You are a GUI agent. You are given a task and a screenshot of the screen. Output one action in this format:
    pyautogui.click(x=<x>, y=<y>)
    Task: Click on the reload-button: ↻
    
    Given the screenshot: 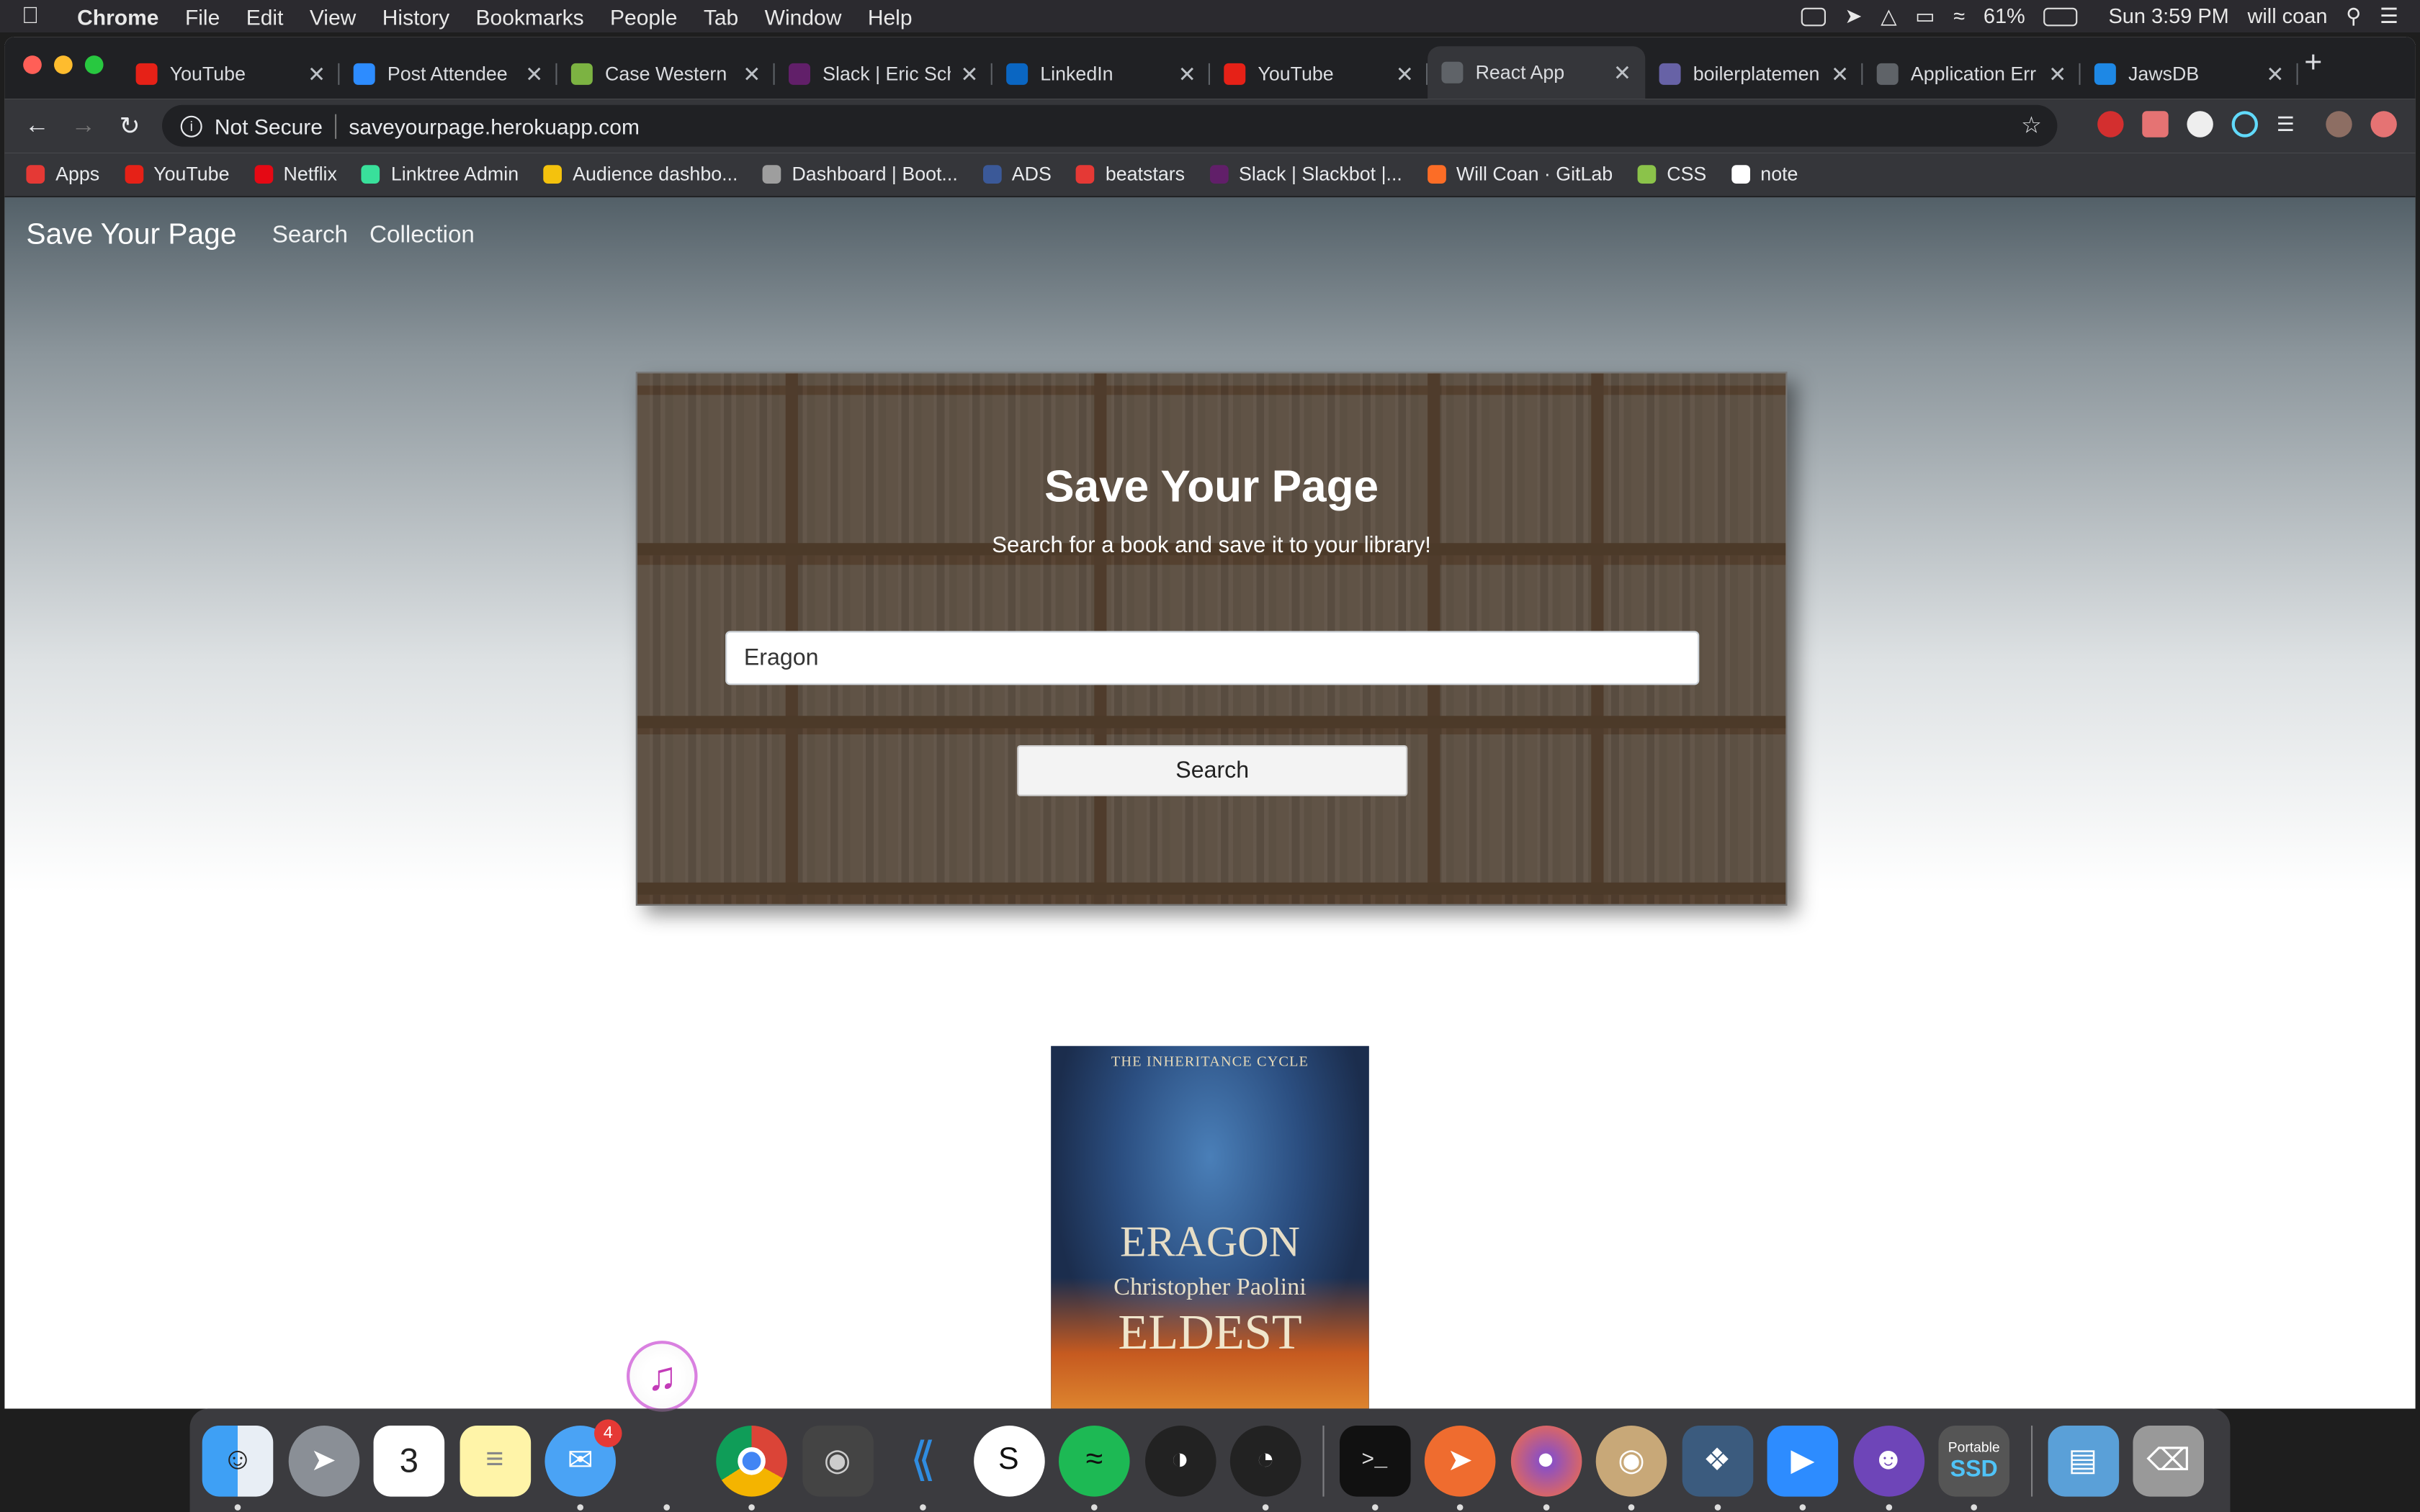 What is the action you would take?
    pyautogui.click(x=130, y=125)
    